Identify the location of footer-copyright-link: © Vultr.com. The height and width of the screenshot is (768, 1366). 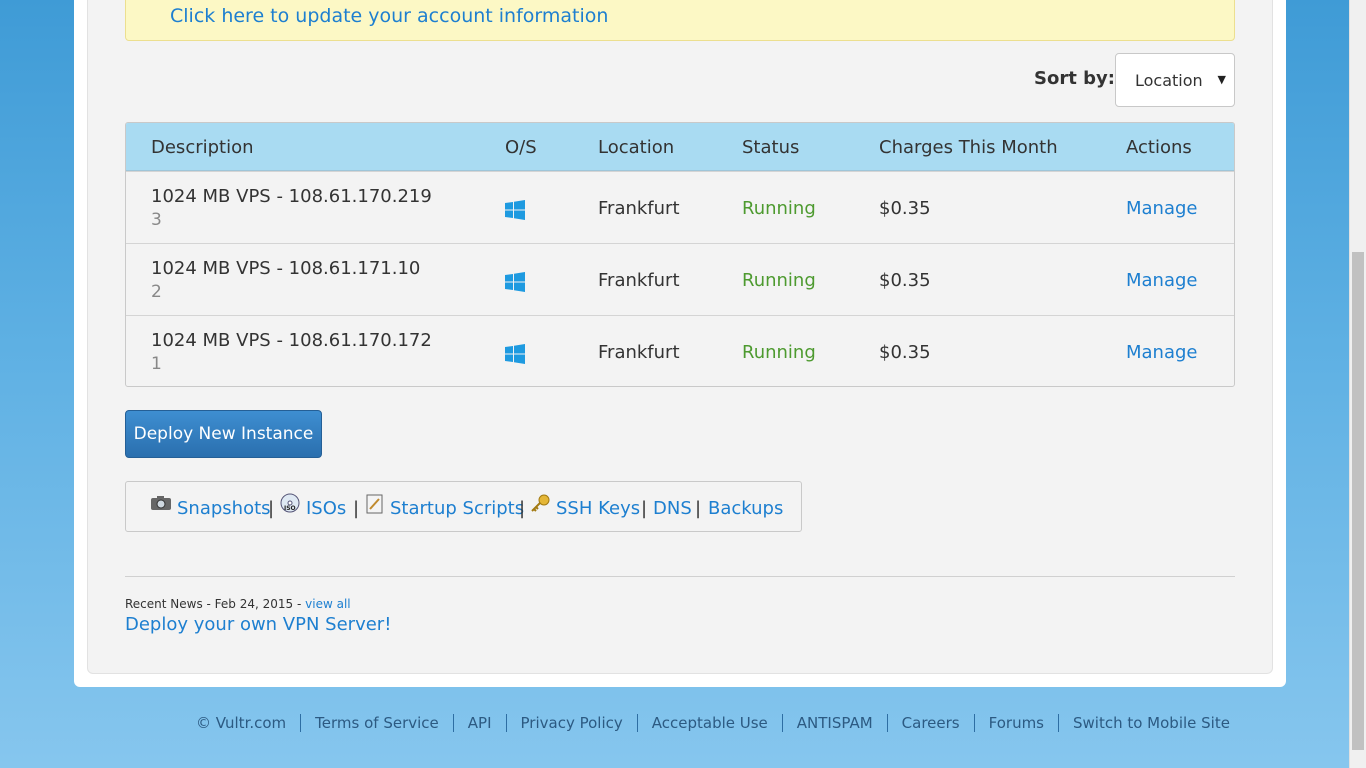
(248, 723).